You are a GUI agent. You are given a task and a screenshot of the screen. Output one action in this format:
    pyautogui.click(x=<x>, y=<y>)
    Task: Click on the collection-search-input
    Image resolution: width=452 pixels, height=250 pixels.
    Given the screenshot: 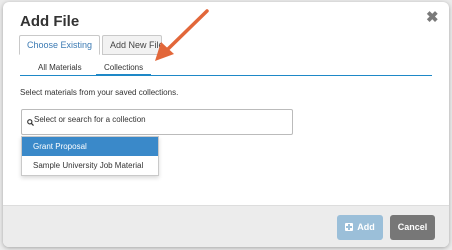 What is the action you would take?
    pyautogui.click(x=159, y=119)
    